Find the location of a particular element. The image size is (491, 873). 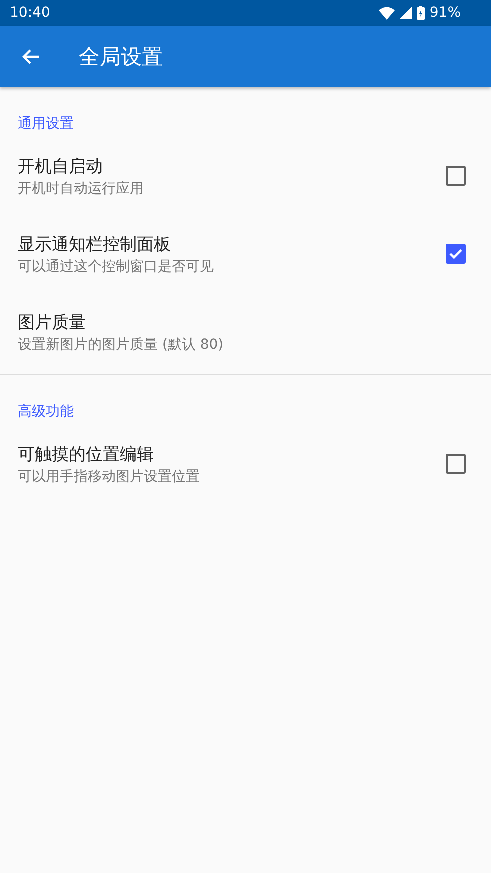

status-time: 10:40 is located at coordinates (30, 13).